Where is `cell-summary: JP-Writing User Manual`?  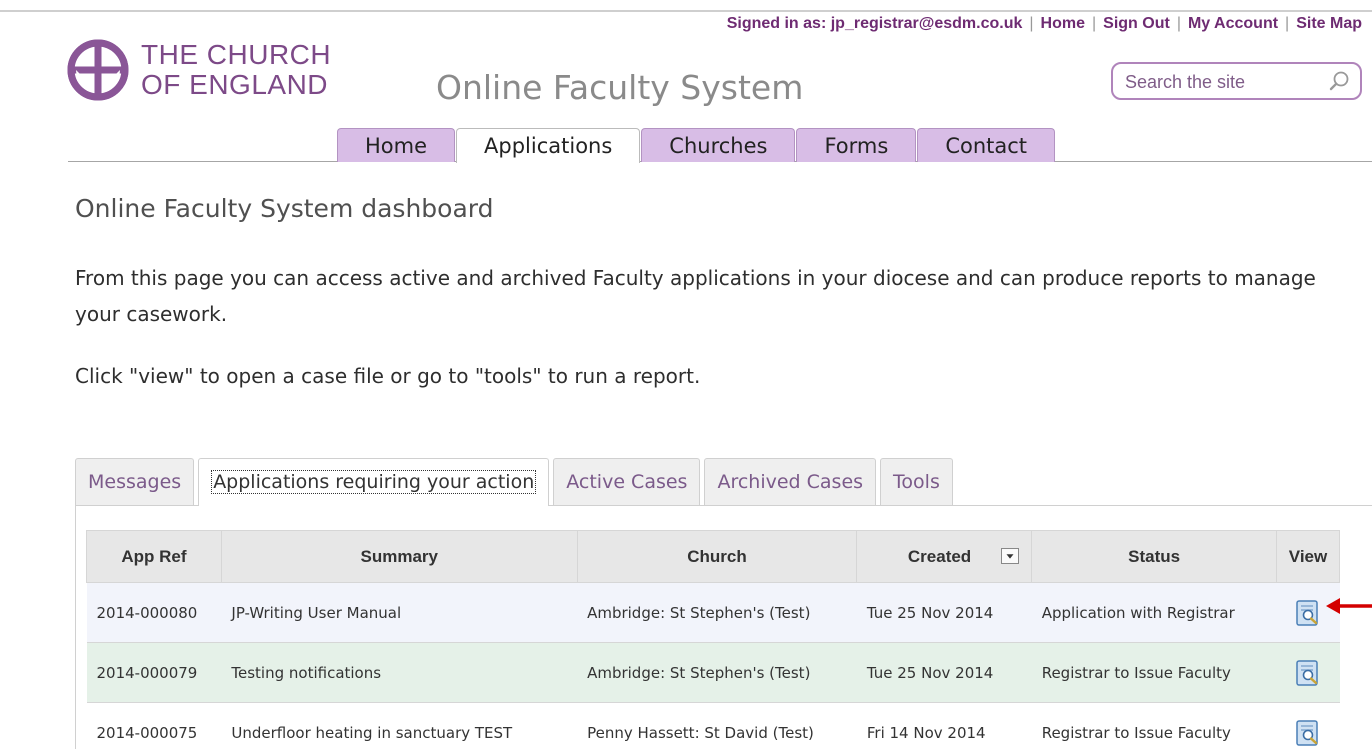 cell-summary: JP-Writing User Manual is located at coordinates (399, 612).